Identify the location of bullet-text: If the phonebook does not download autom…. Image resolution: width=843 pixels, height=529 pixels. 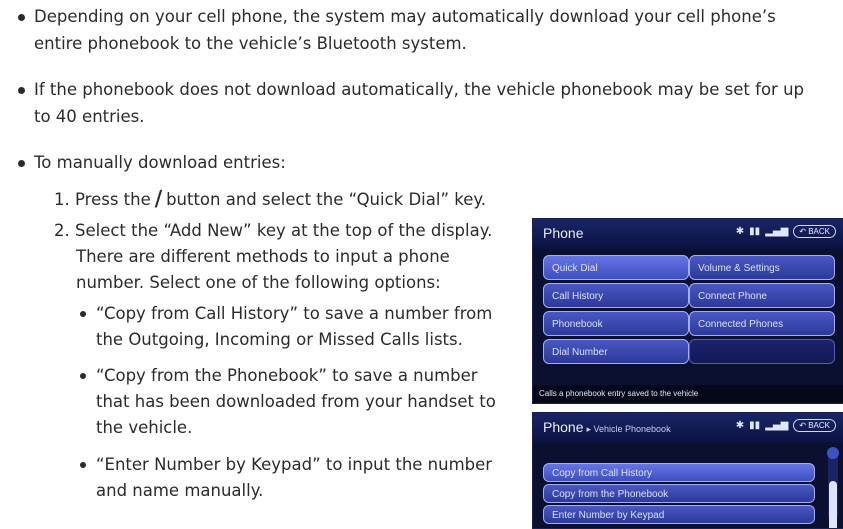
(419, 89).